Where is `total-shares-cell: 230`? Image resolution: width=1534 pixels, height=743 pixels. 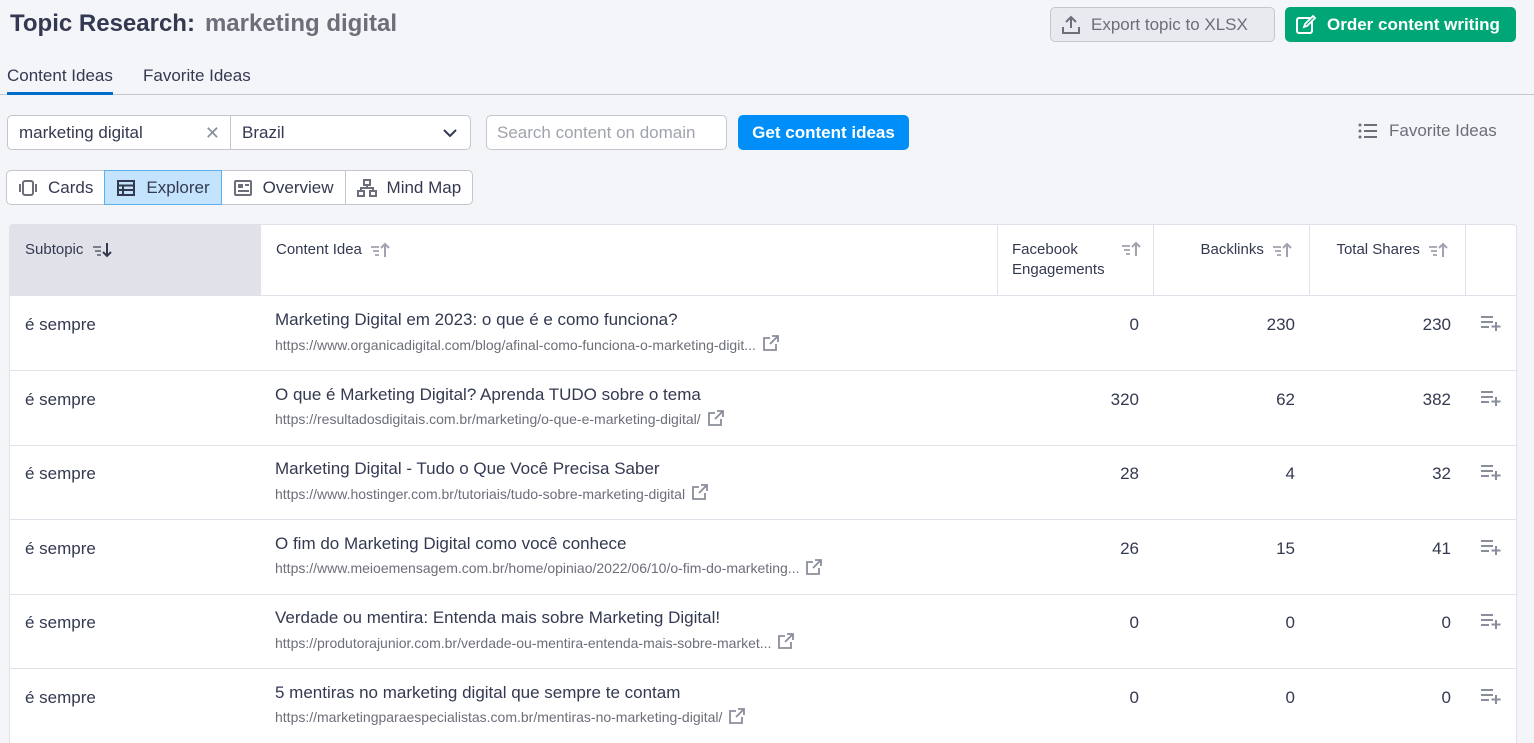 total-shares-cell: 230 is located at coordinates (1436, 324).